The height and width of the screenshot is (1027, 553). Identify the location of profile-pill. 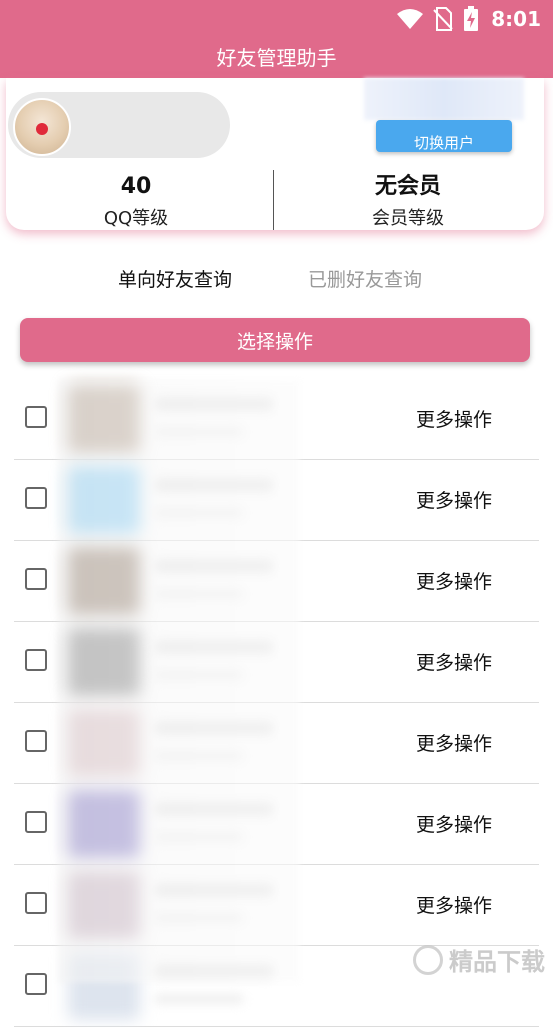
(119, 125).